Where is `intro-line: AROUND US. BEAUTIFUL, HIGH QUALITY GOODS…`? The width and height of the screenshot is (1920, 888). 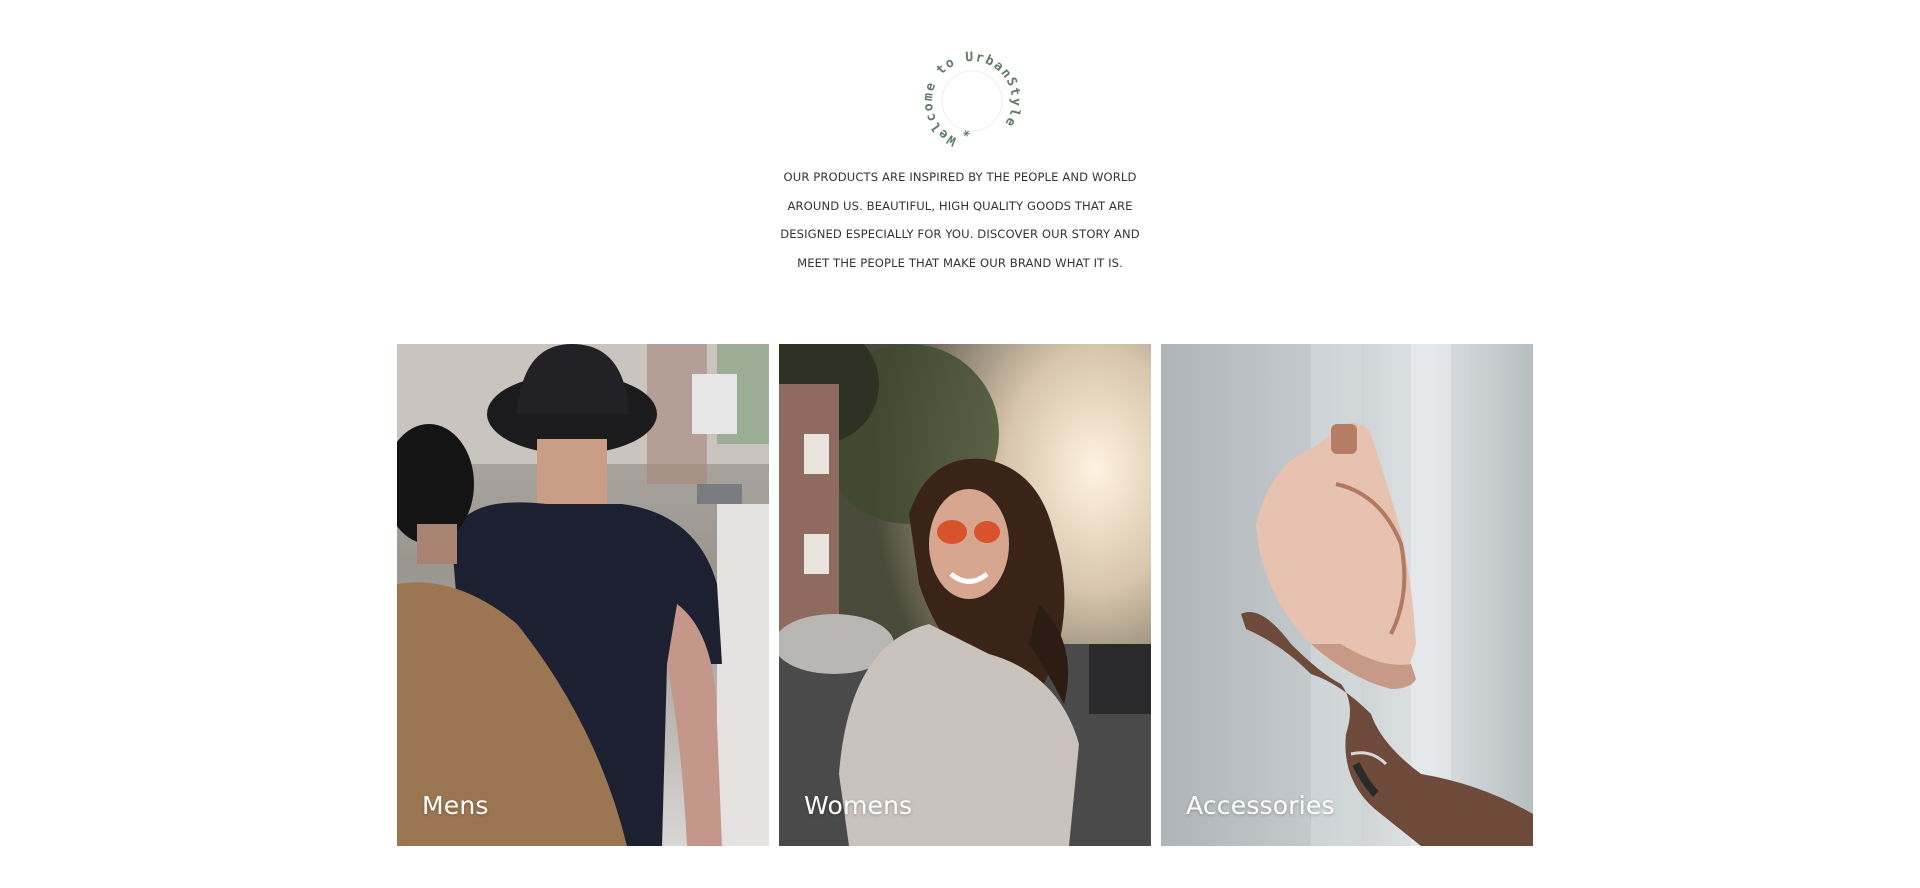 intro-line: AROUND US. BEAUTIFUL, HIGH QUALITY GOODS… is located at coordinates (960, 205).